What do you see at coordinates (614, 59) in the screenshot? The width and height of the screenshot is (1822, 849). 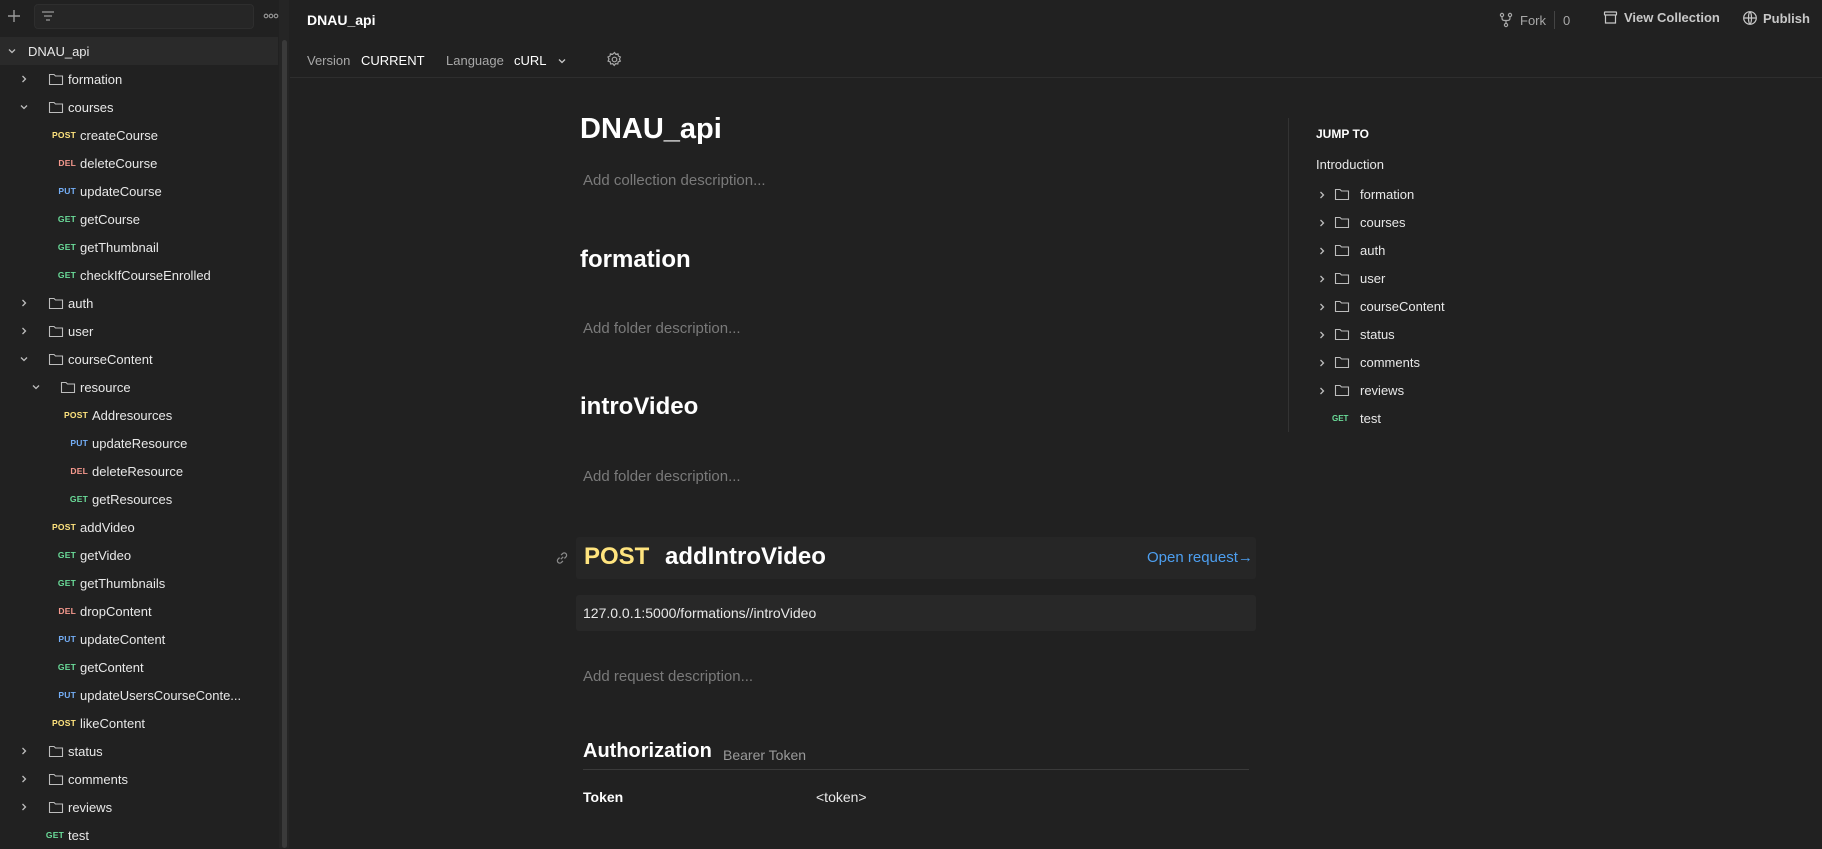 I see `gear-icon` at bounding box center [614, 59].